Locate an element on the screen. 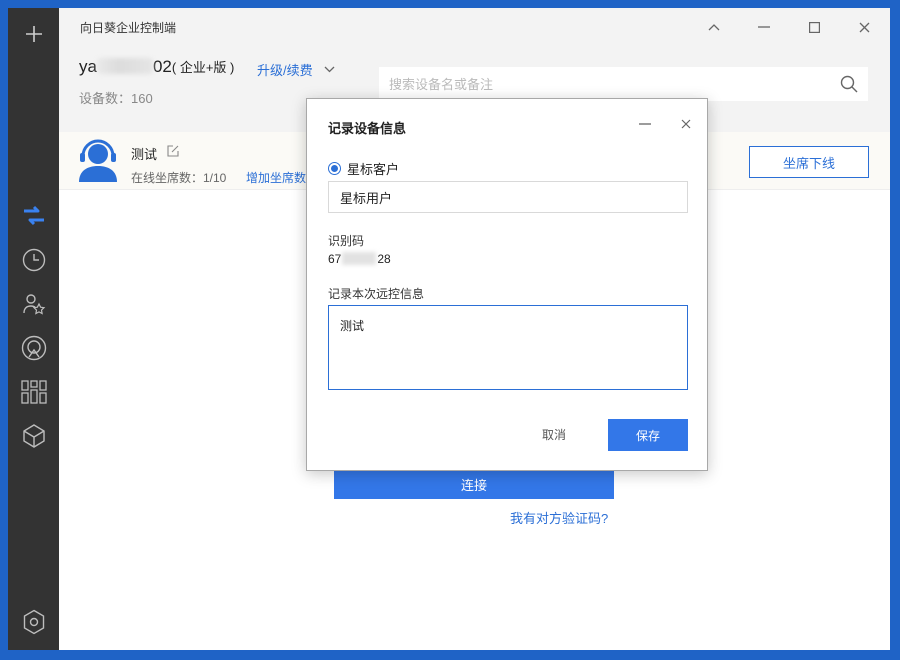 This screenshot has width=900, height=660. radio-label: 星标客户 is located at coordinates (373, 169).